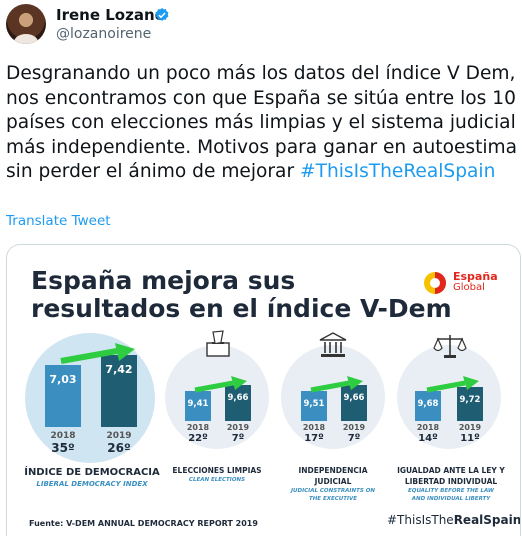 The image size is (522, 536). What do you see at coordinates (420, 520) in the screenshot?
I see `infographic-hashtag-prefix: #ThisIsThe` at bounding box center [420, 520].